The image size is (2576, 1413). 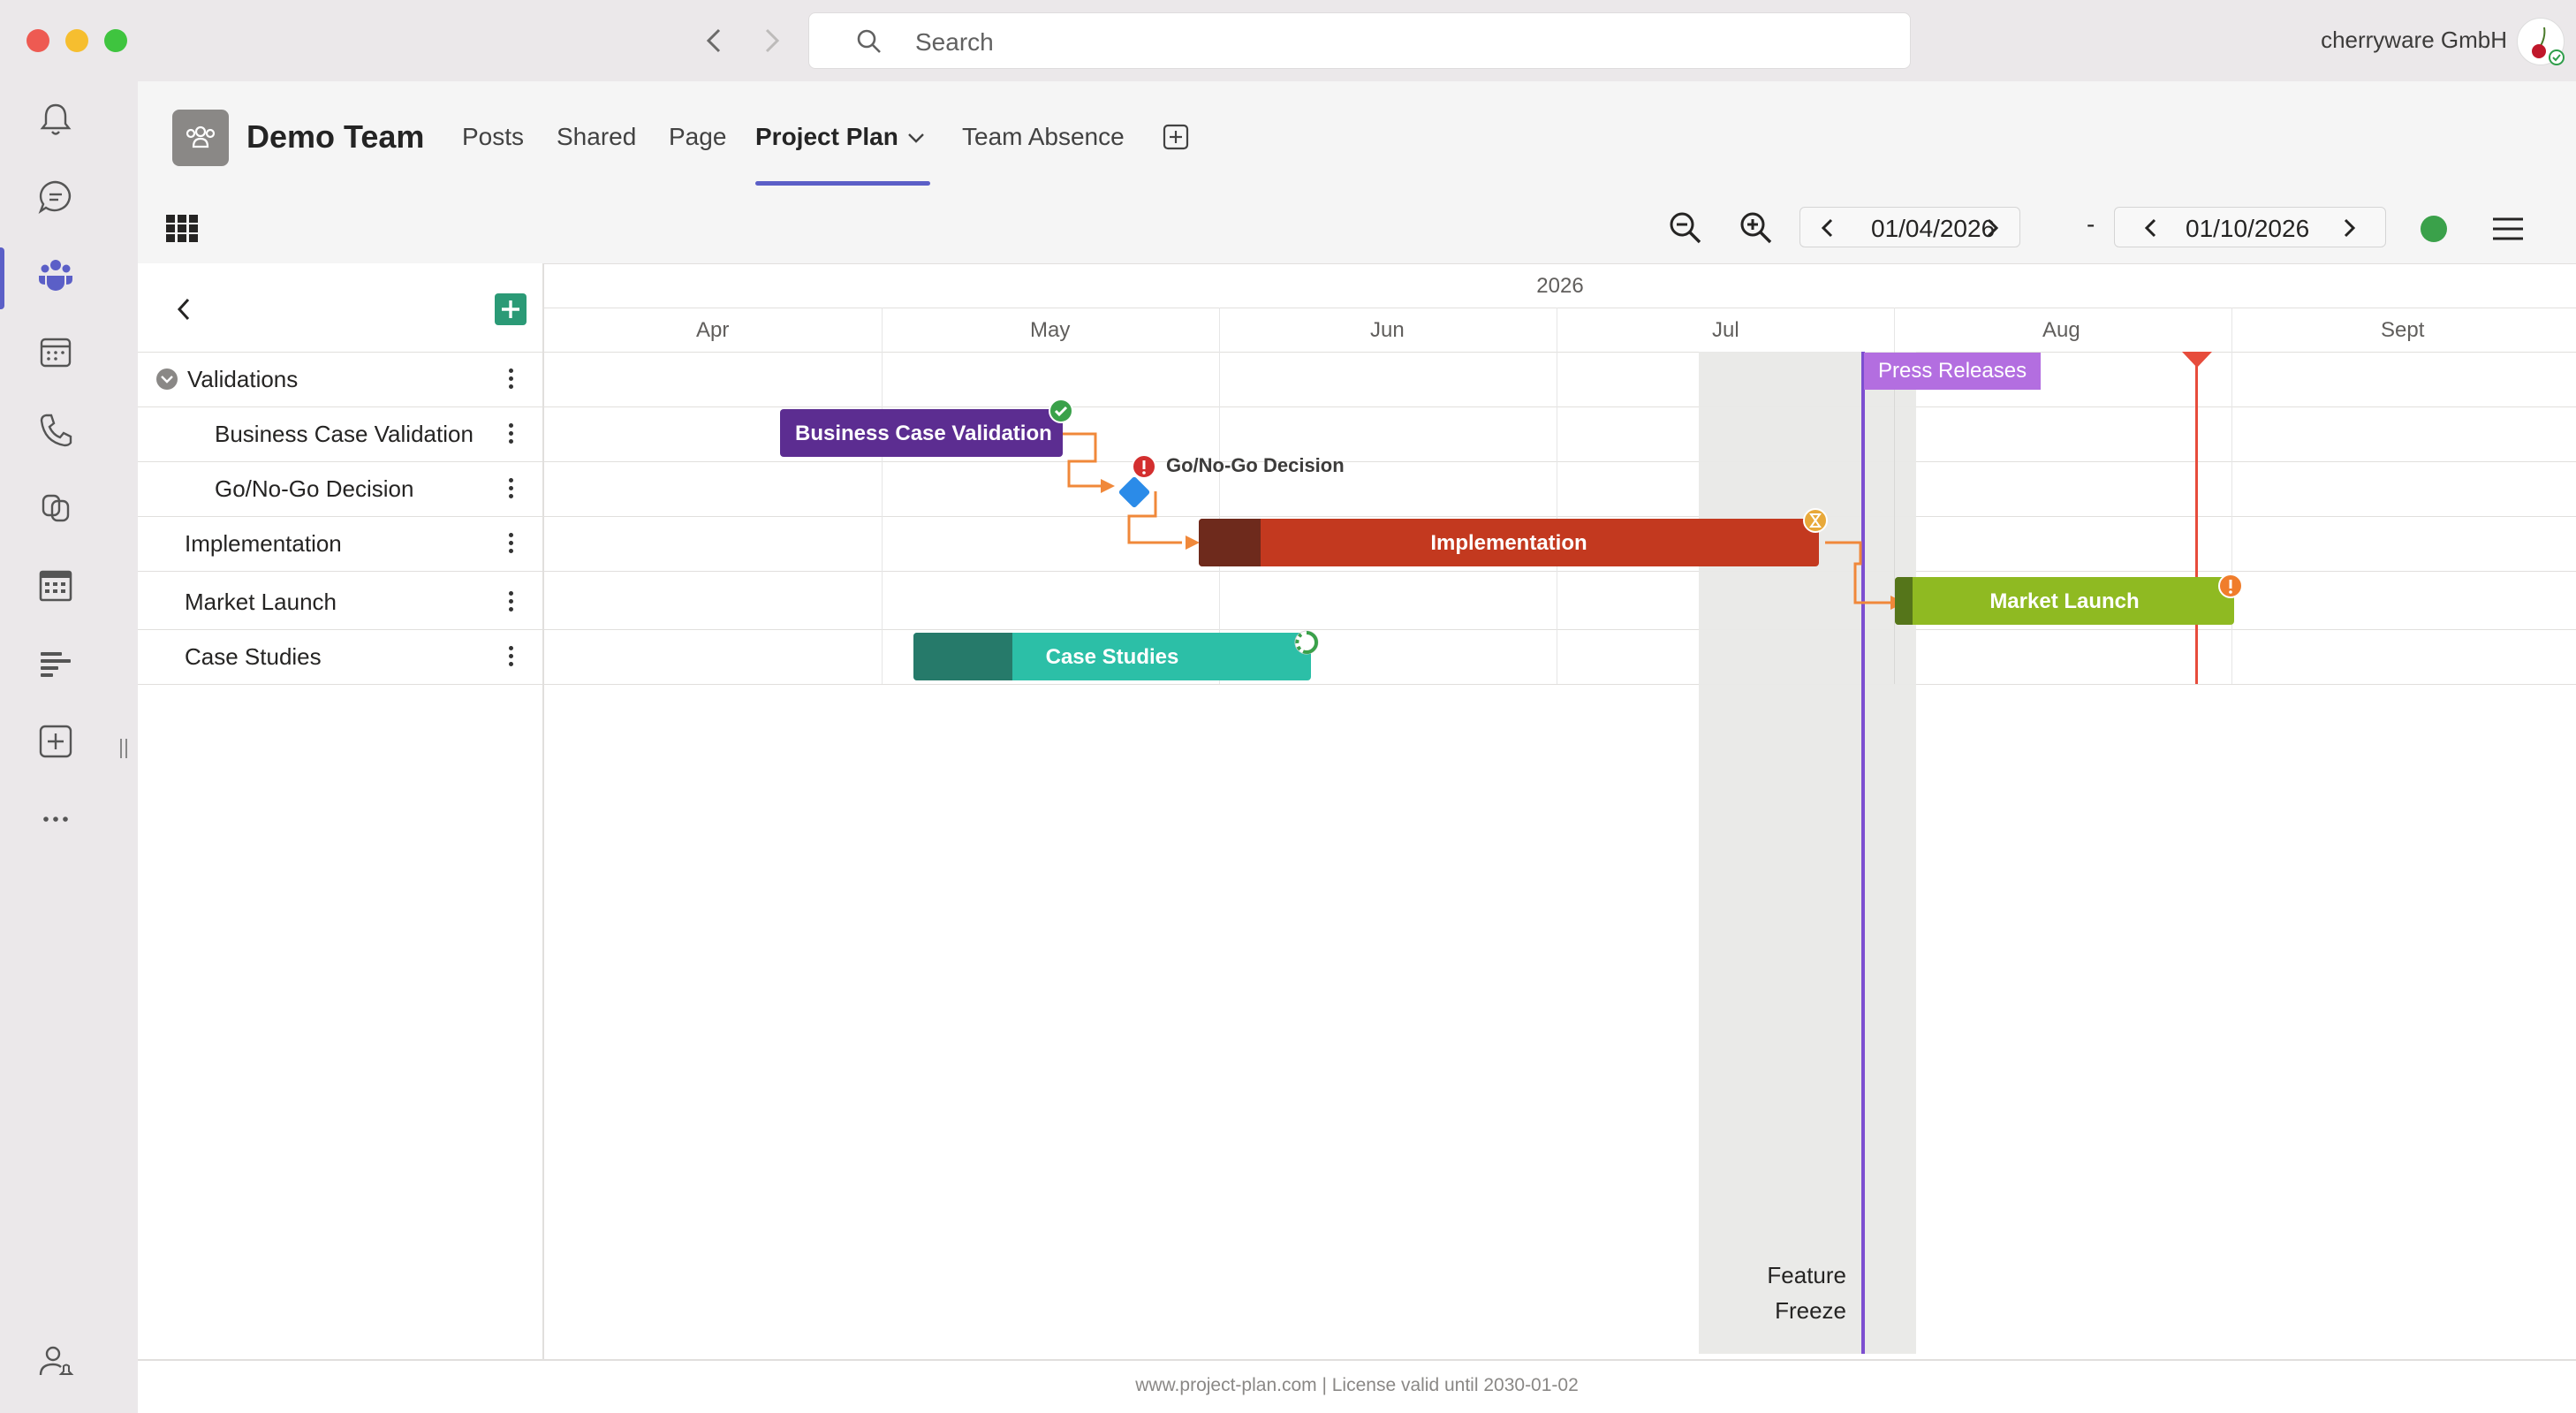 I want to click on planner-icon, so click(x=56, y=586).